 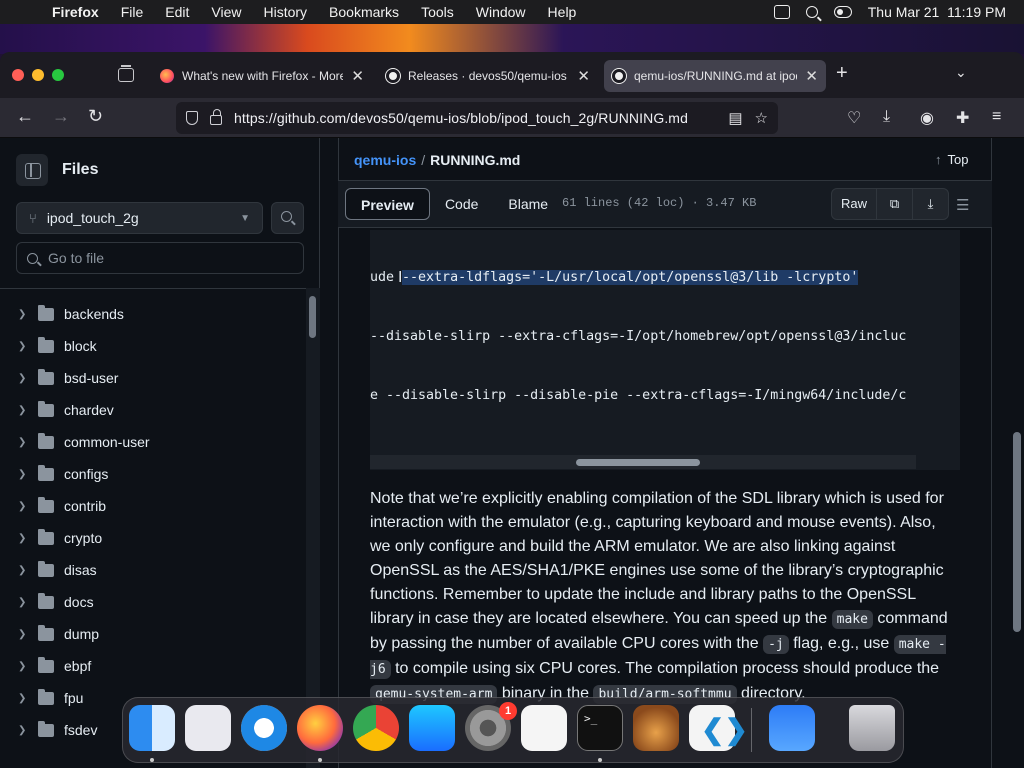 I want to click on reload-icon: ↻, so click(x=95, y=116).